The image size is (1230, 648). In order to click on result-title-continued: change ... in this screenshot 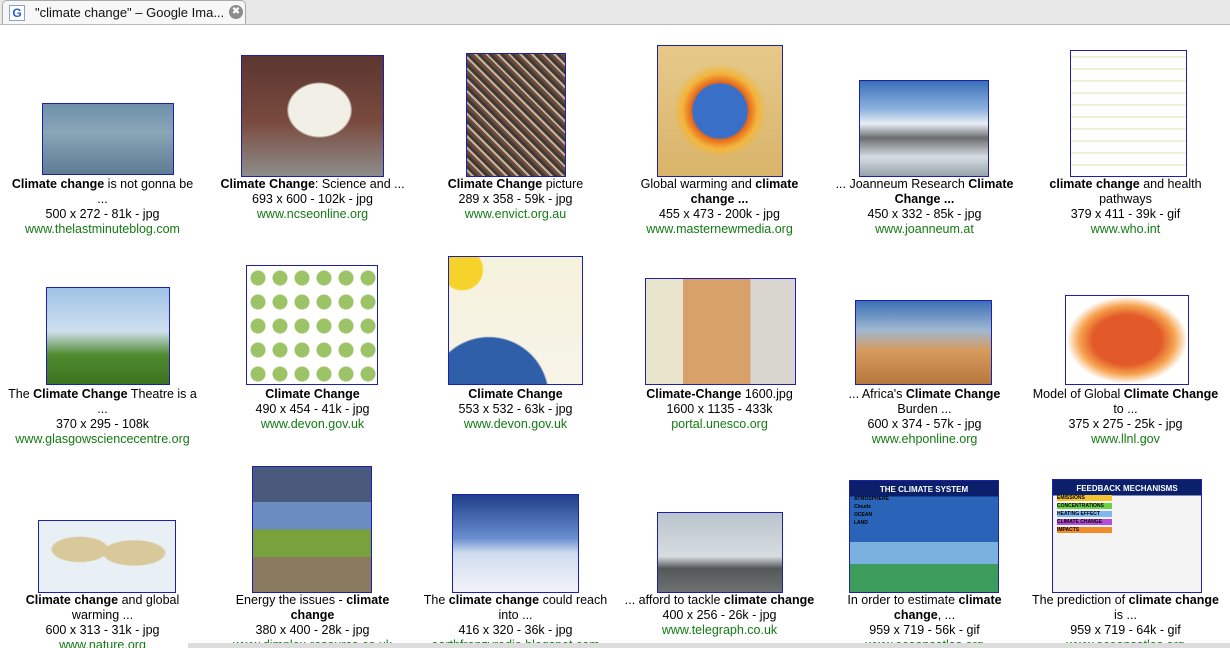, I will do `click(719, 199)`.